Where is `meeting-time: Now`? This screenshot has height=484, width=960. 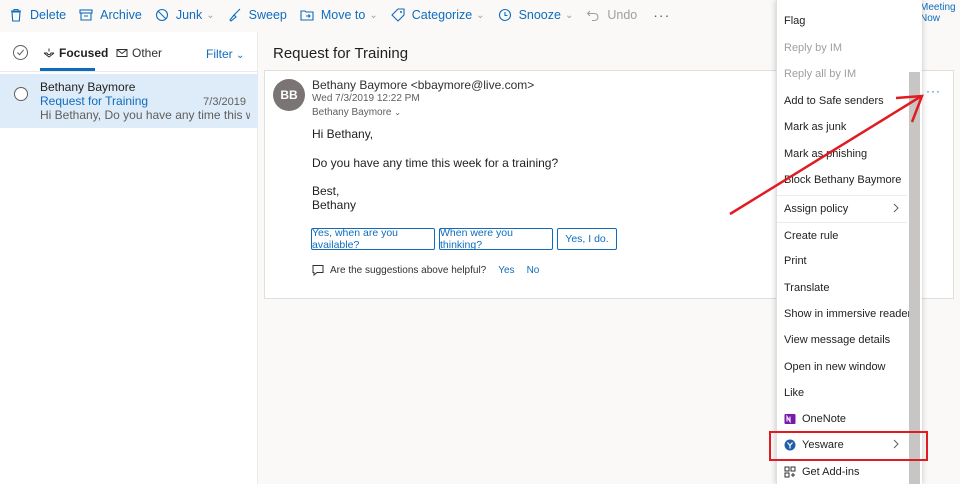 meeting-time: Now is located at coordinates (930, 18).